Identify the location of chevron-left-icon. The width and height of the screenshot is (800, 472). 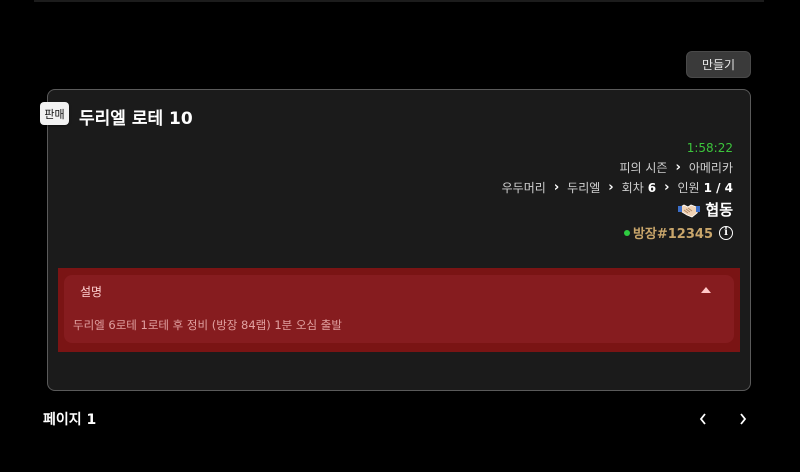
(702, 419).